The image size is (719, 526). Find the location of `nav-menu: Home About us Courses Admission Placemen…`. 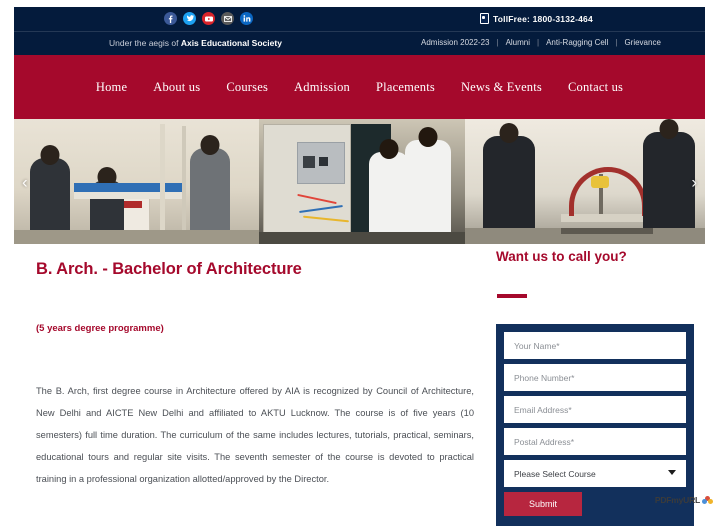

nav-menu: Home About us Courses Admission Placemen… is located at coordinates (359, 87).